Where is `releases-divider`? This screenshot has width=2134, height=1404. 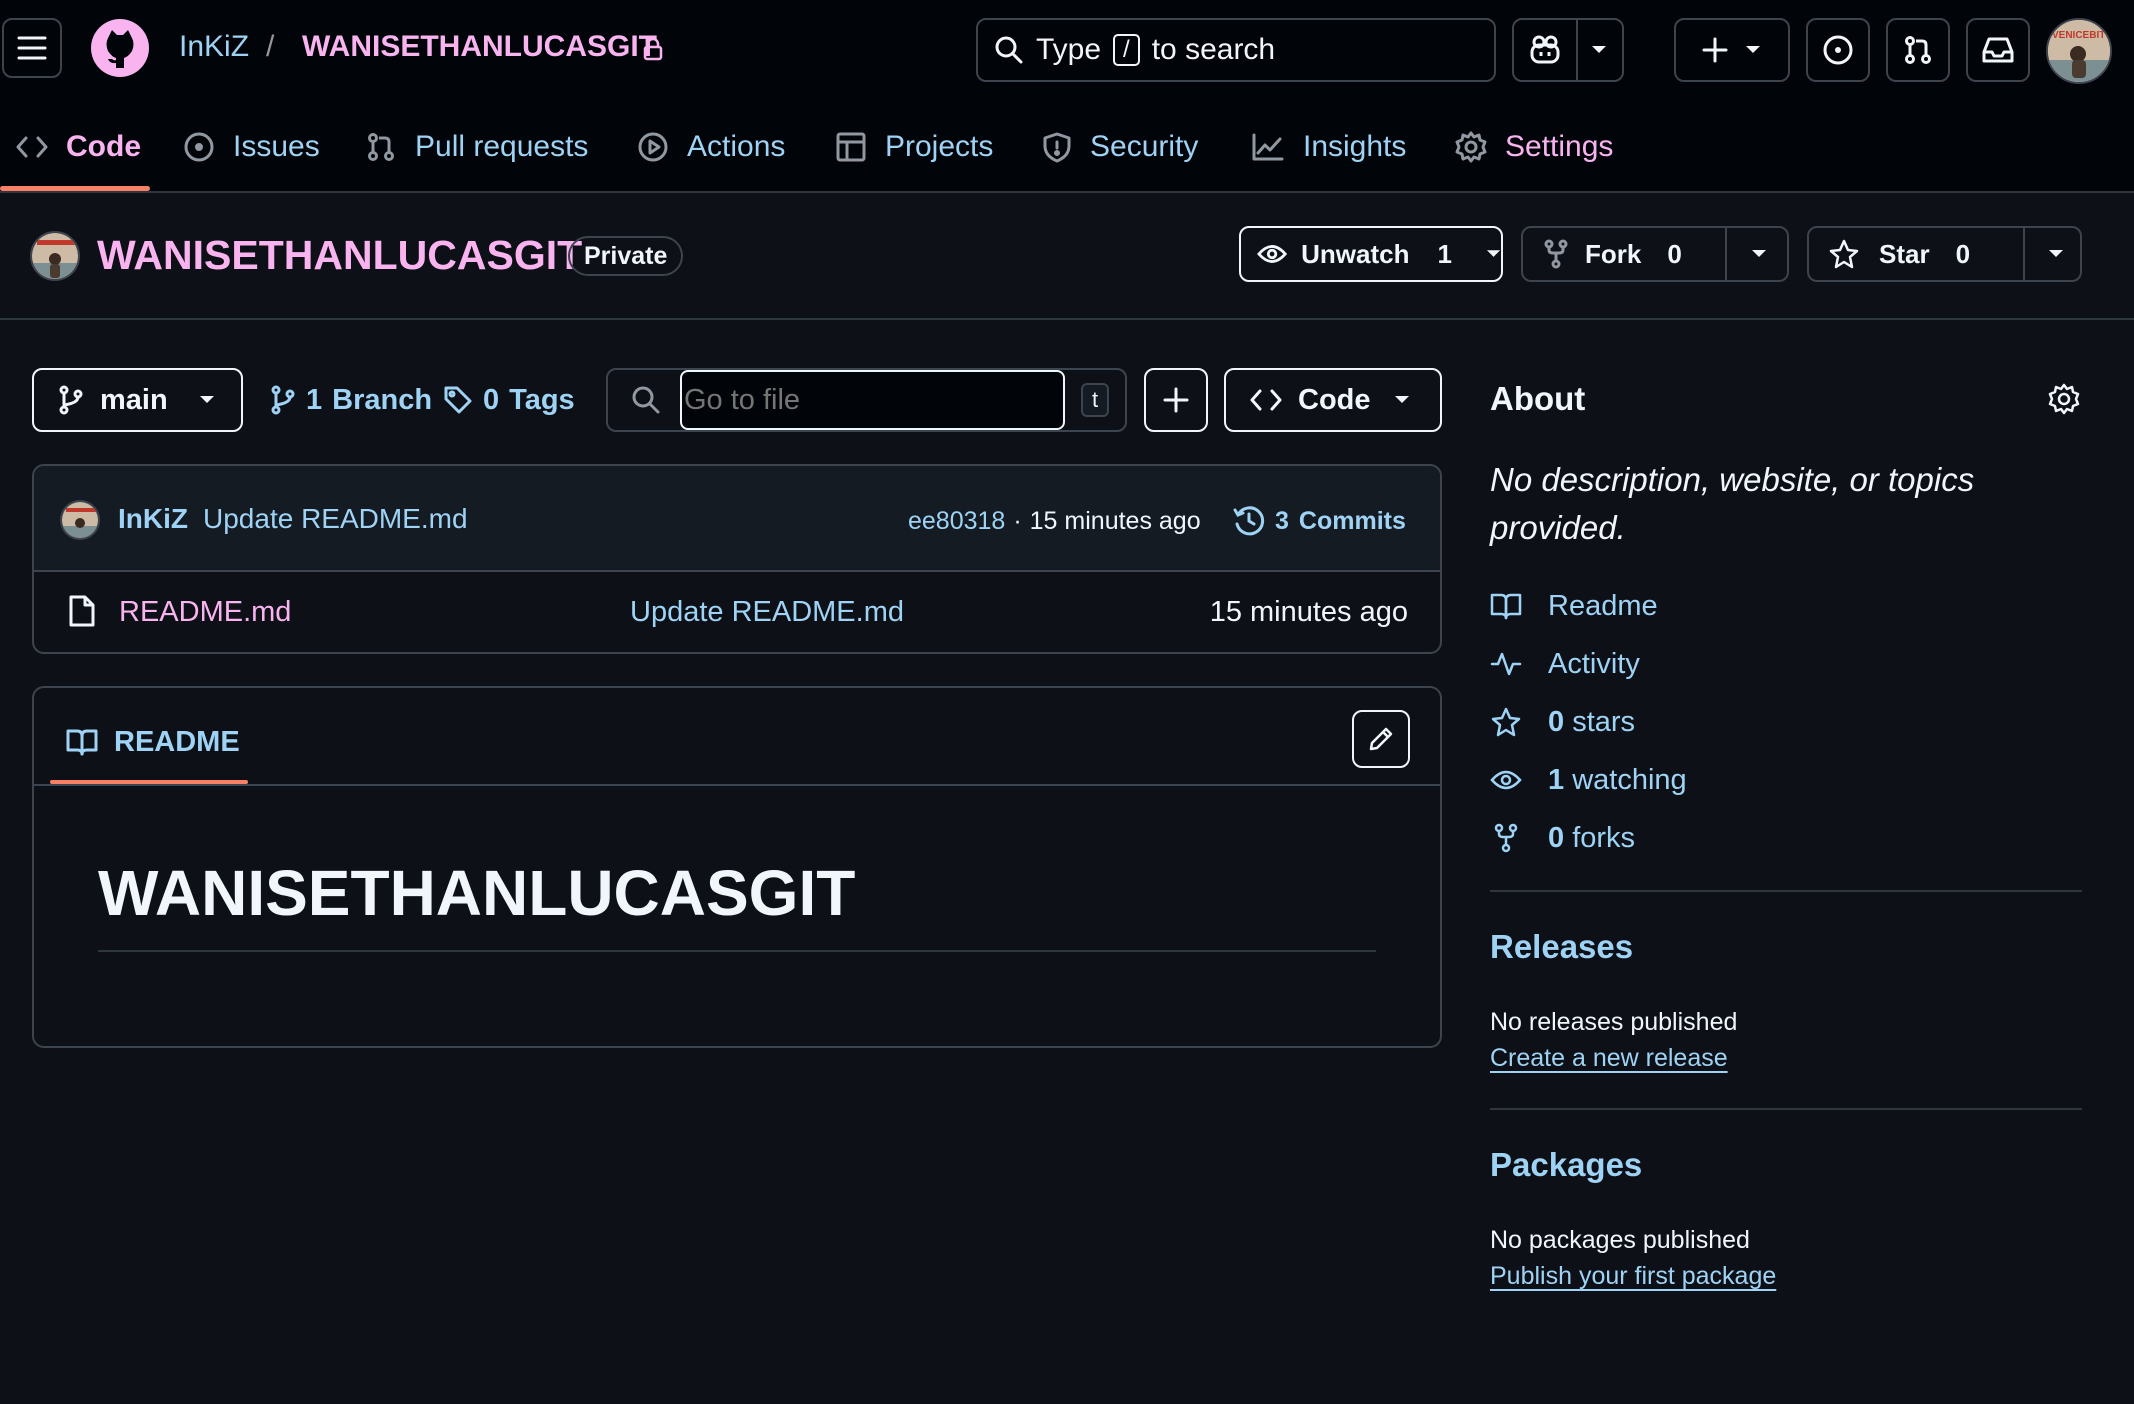 releases-divider is located at coordinates (1786, 1109).